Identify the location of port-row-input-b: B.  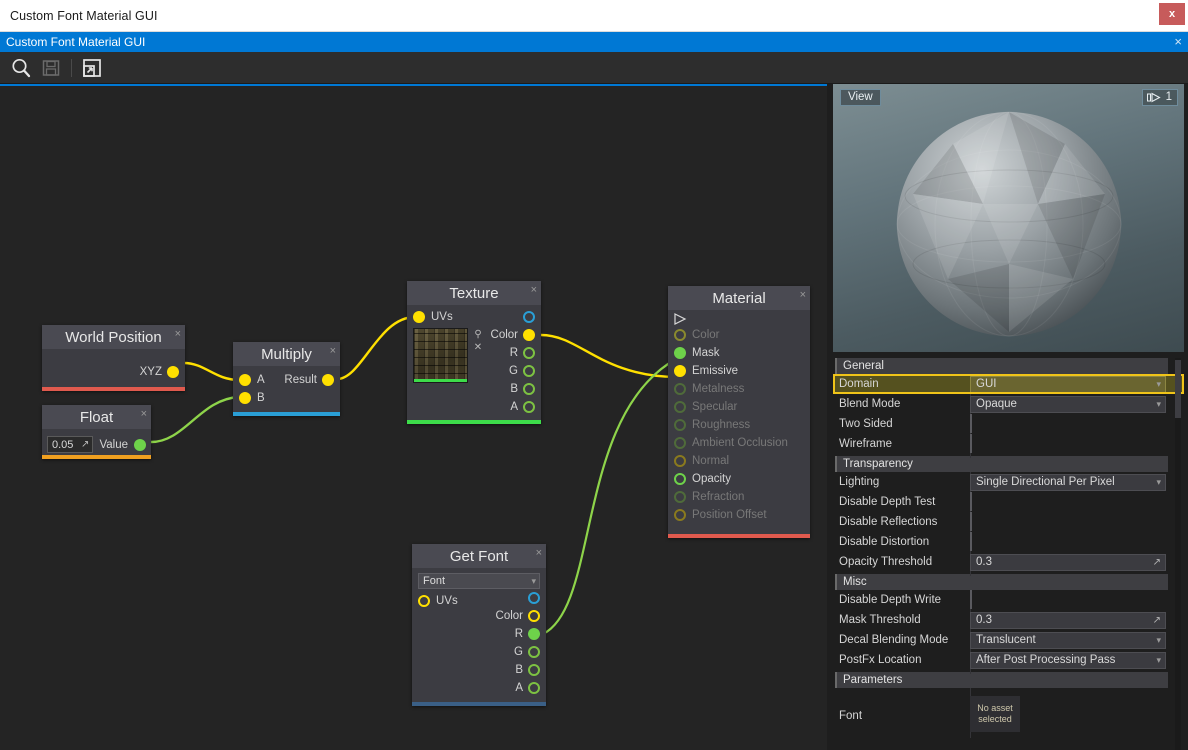
(286, 398).